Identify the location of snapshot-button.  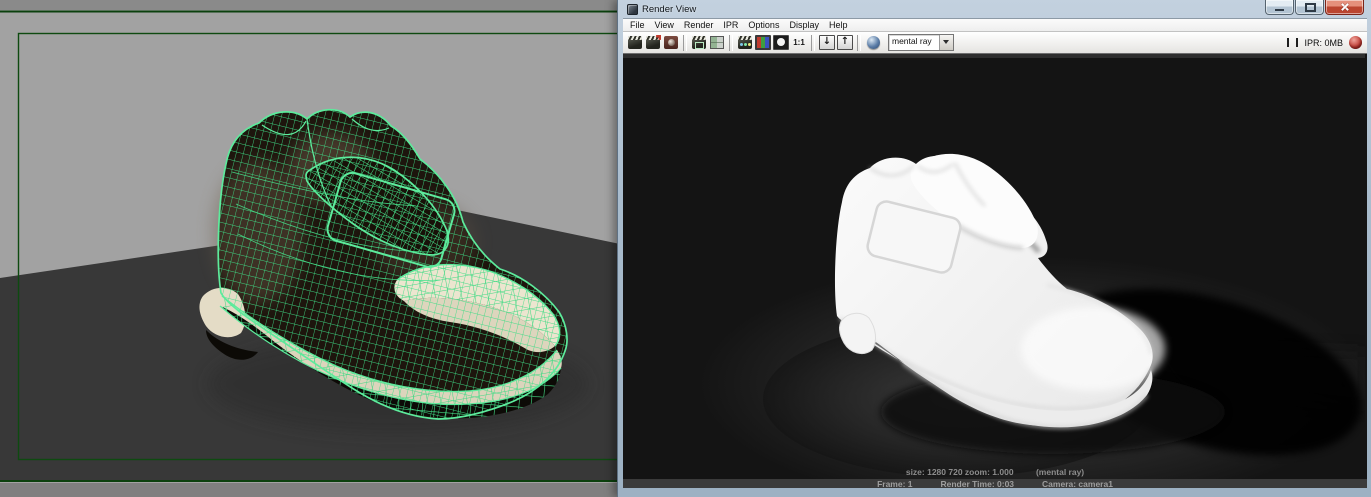
(671, 43).